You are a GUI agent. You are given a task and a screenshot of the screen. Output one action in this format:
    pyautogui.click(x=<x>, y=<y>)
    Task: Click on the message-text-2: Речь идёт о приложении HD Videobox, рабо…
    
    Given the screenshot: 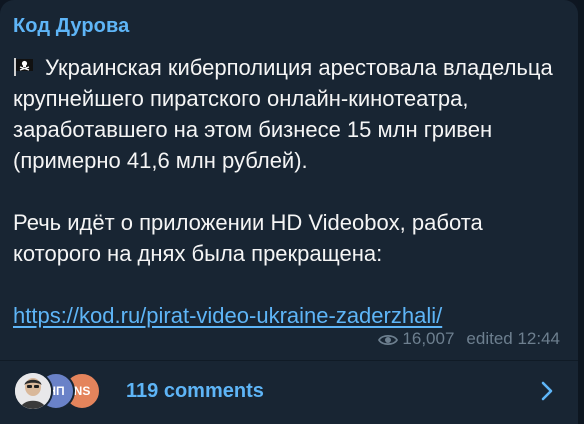 What is the action you would take?
    pyautogui.click(x=248, y=238)
    